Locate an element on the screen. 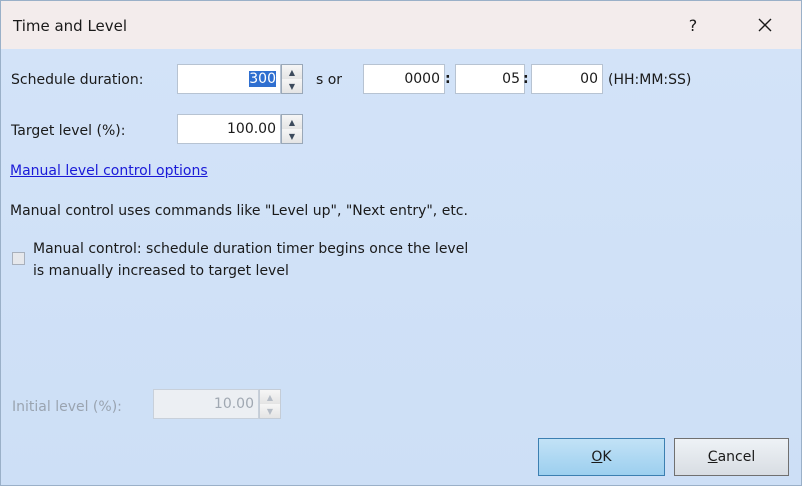 This screenshot has height=486, width=802. title-bar: Time and Level ? is located at coordinates (401, 25).